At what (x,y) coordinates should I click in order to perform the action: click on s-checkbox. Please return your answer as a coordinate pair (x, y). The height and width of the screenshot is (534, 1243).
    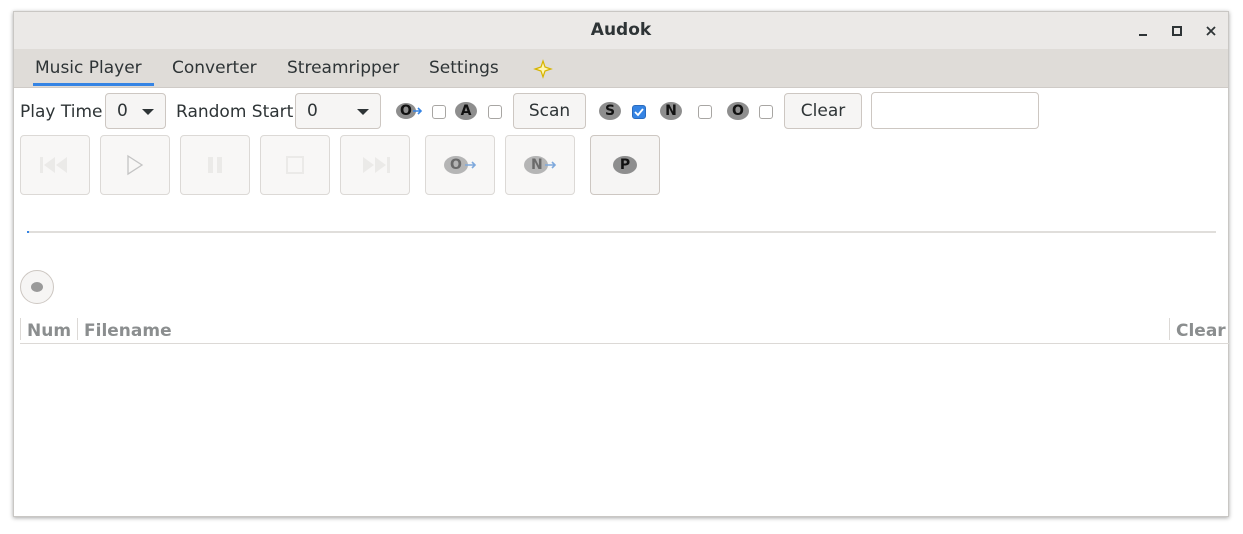
    Looking at the image, I should click on (639, 112).